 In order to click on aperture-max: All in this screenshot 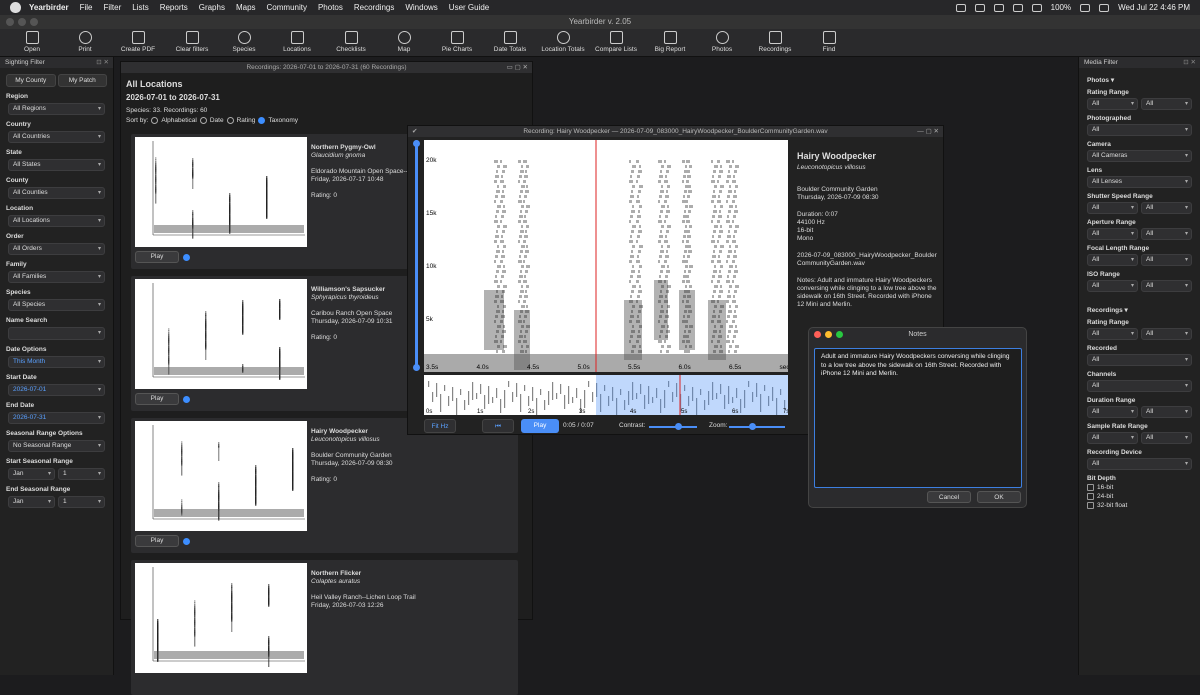, I will do `click(1166, 234)`.